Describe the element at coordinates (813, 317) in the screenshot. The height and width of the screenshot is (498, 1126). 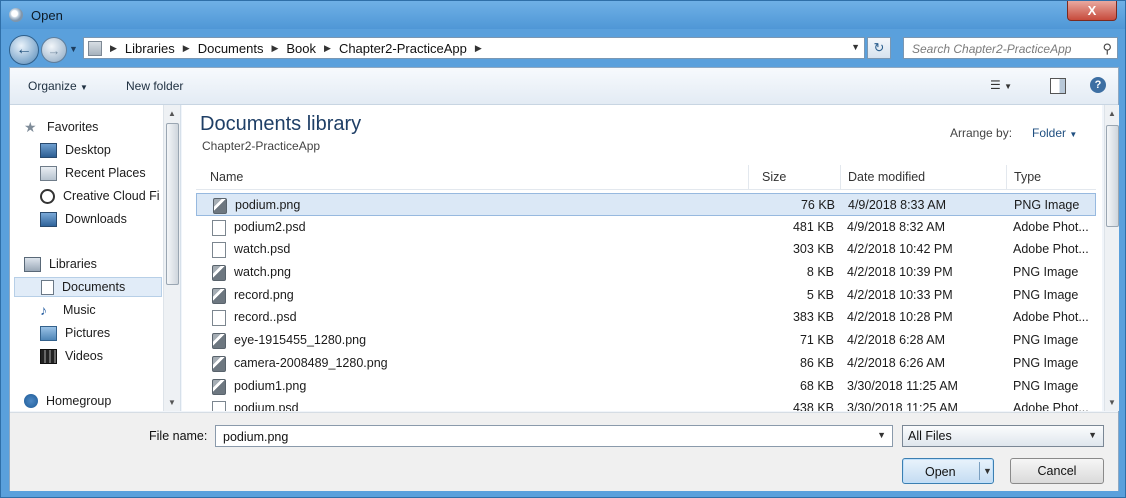
I see `file-size: 383 KB` at that location.